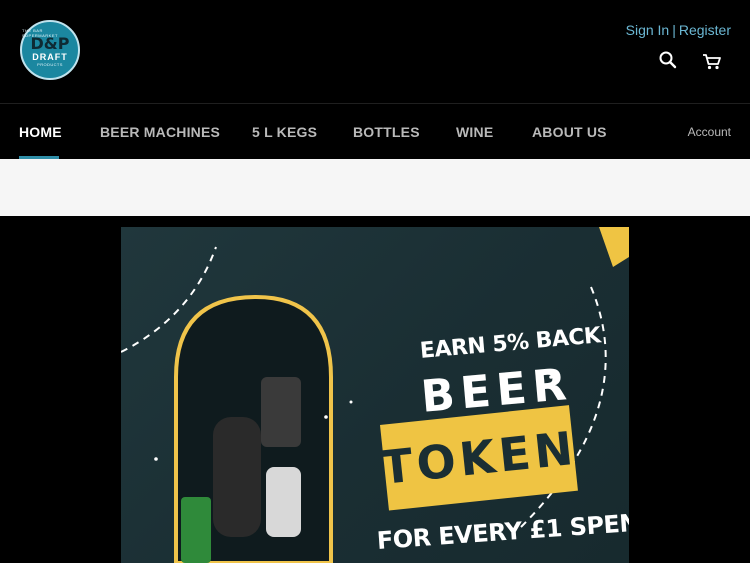  I want to click on announcement-band, so click(375, 187).